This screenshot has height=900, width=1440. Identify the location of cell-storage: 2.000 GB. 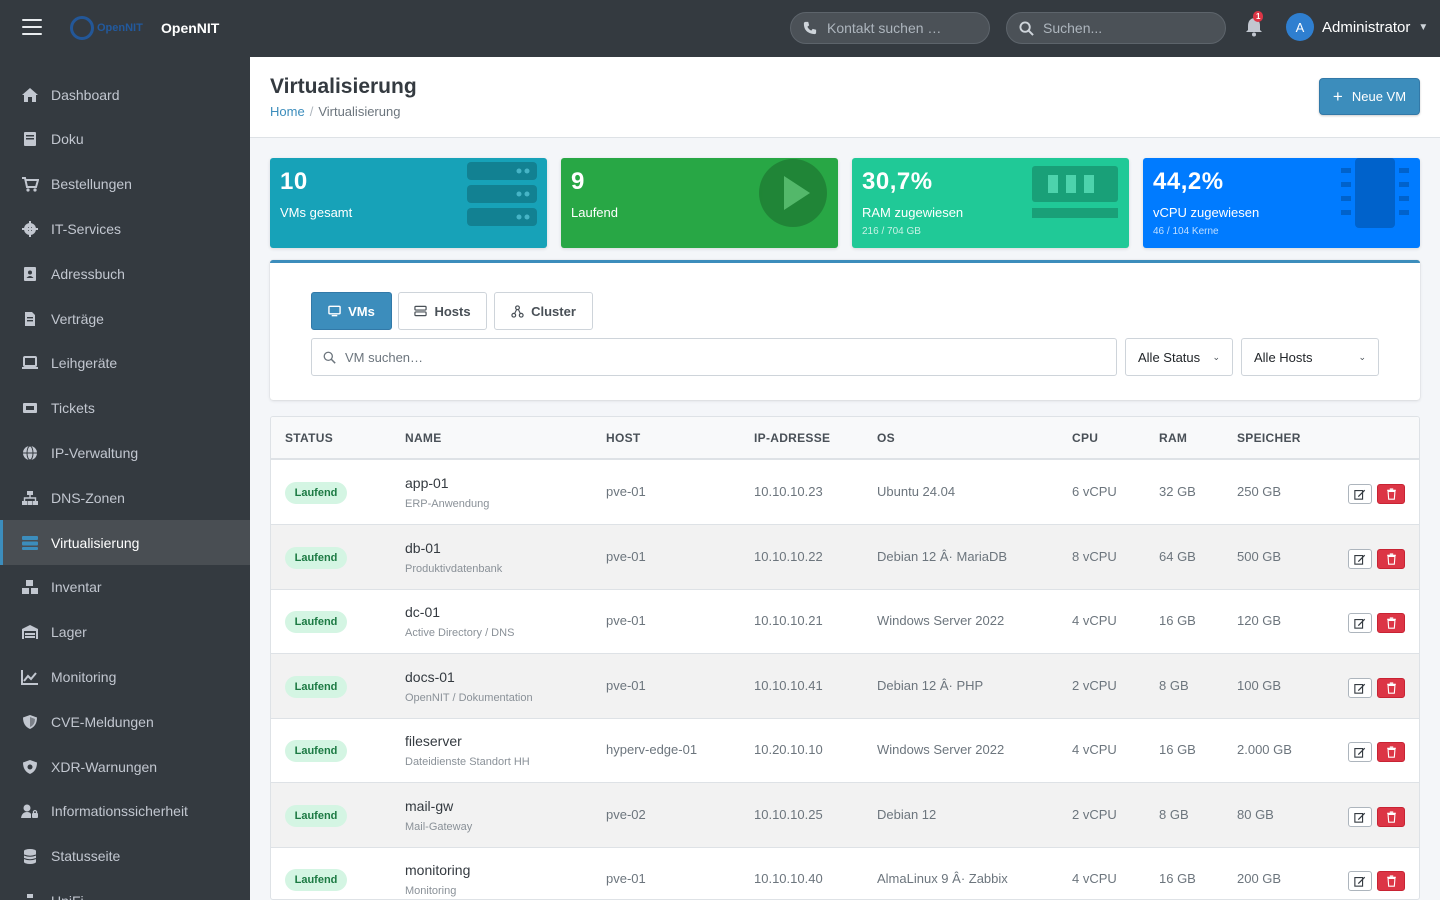
(1264, 749).